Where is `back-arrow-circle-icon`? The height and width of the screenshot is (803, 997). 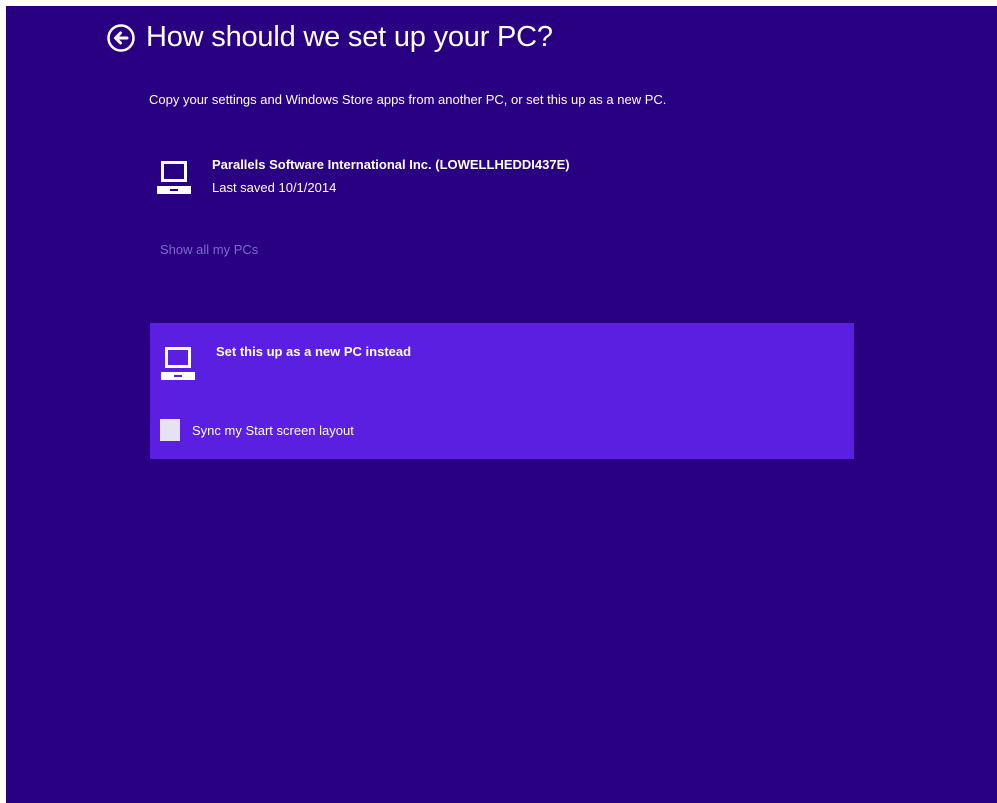 back-arrow-circle-icon is located at coordinates (121, 37).